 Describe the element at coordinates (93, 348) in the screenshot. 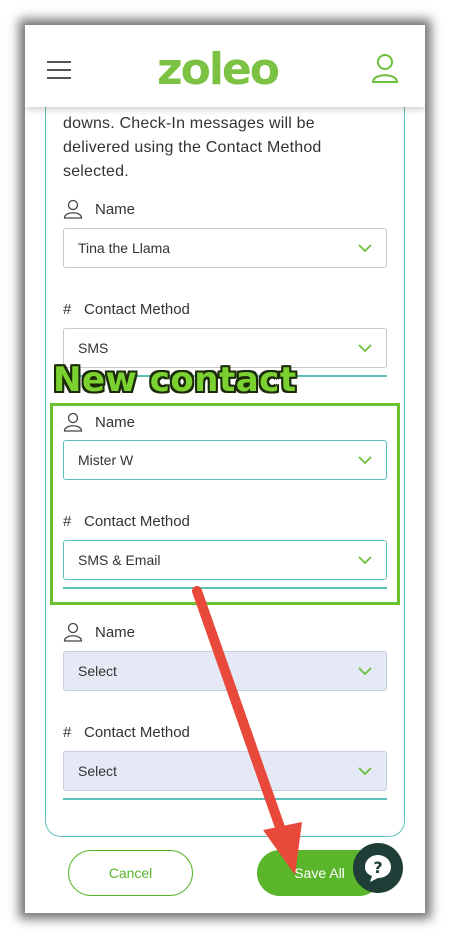

I see `contact-1-method-value: SMS` at that location.